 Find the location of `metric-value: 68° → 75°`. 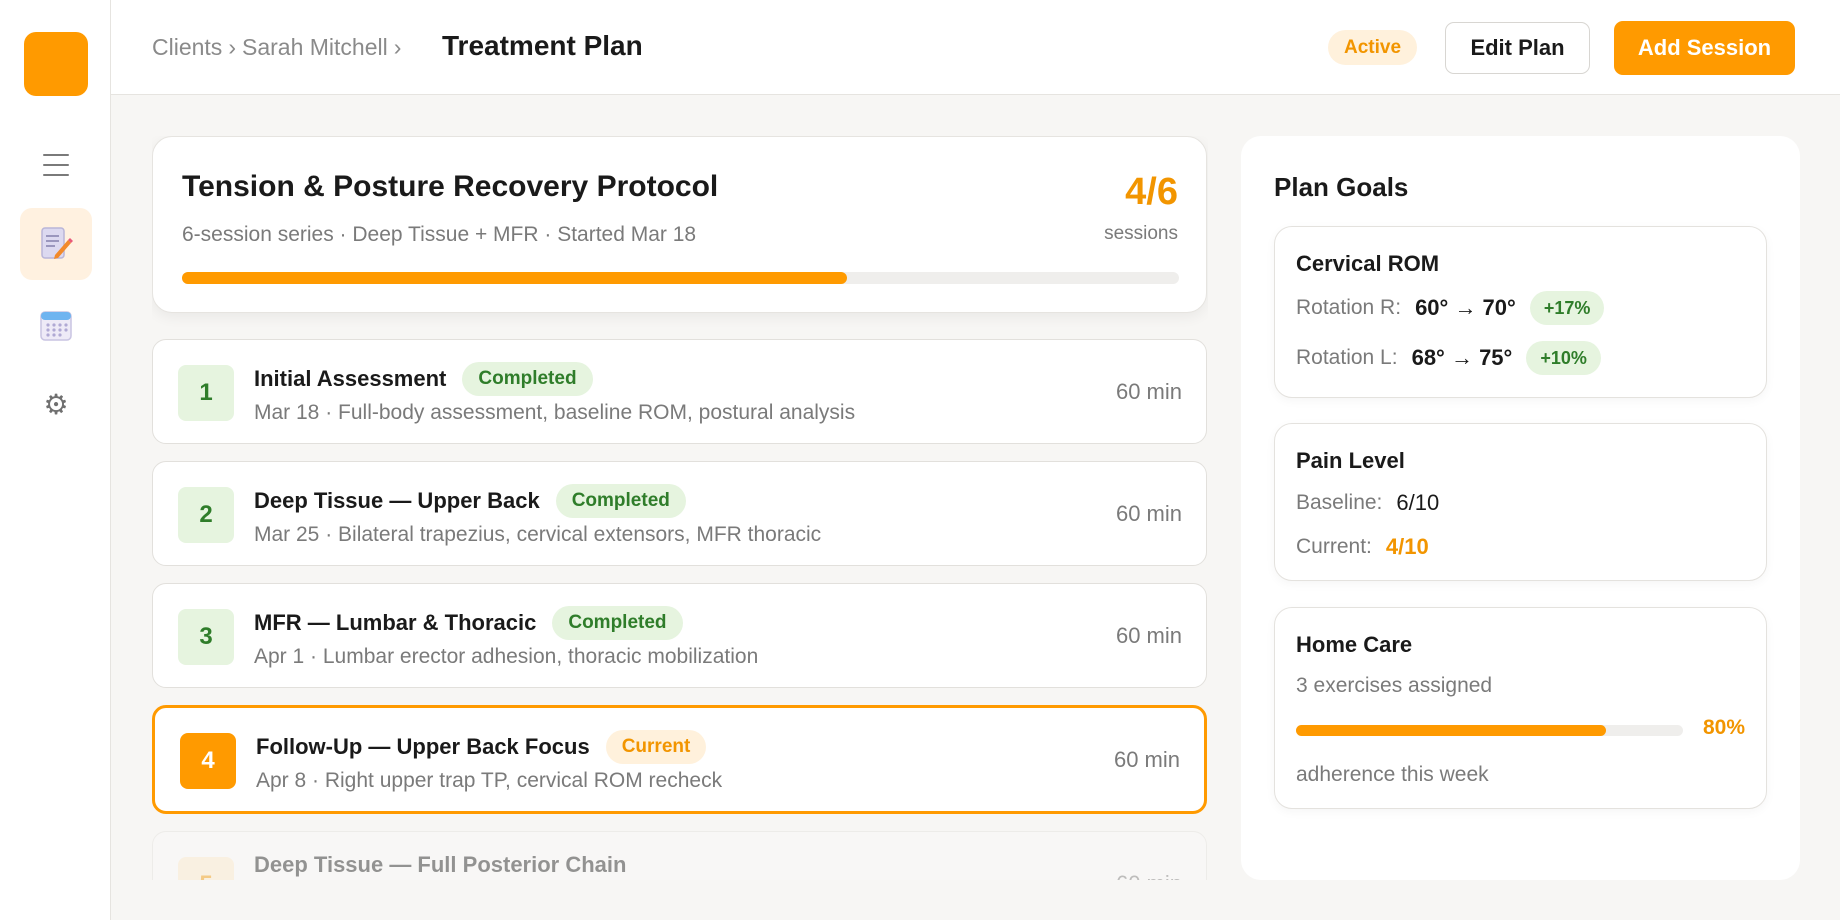

metric-value: 68° → 75° is located at coordinates (1462, 357).